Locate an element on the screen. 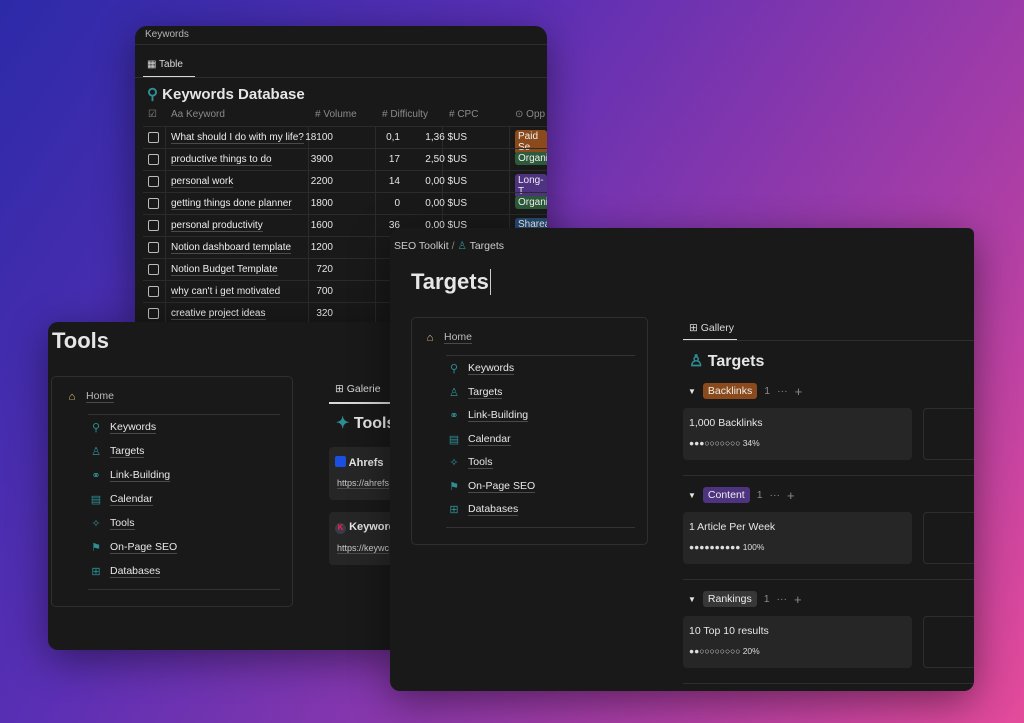  sparkle-icon: ✧ is located at coordinates (454, 463).